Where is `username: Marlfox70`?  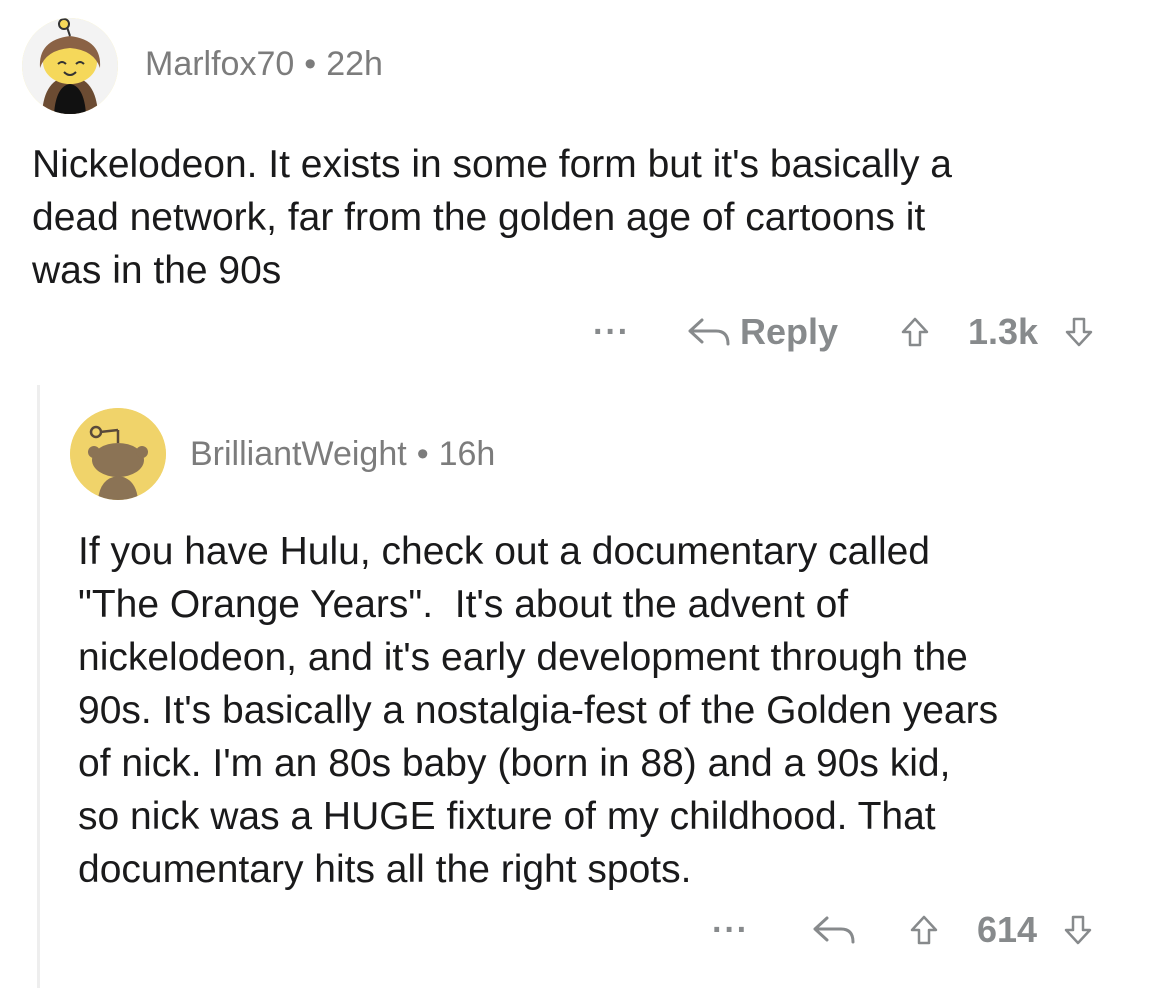 username: Marlfox70 is located at coordinates (219, 64).